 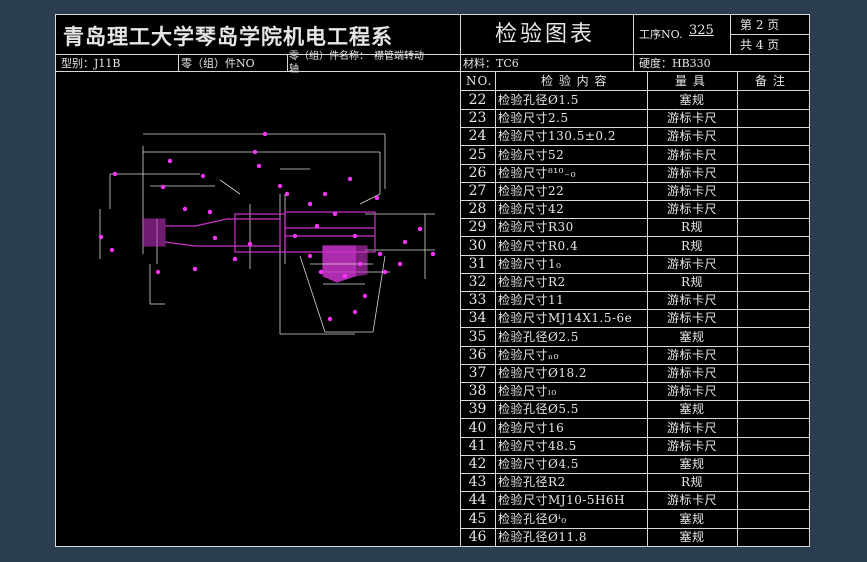 What do you see at coordinates (635, 191) in the screenshot?
I see `table-row: 27 检验尺寸22 游标卡尺` at bounding box center [635, 191].